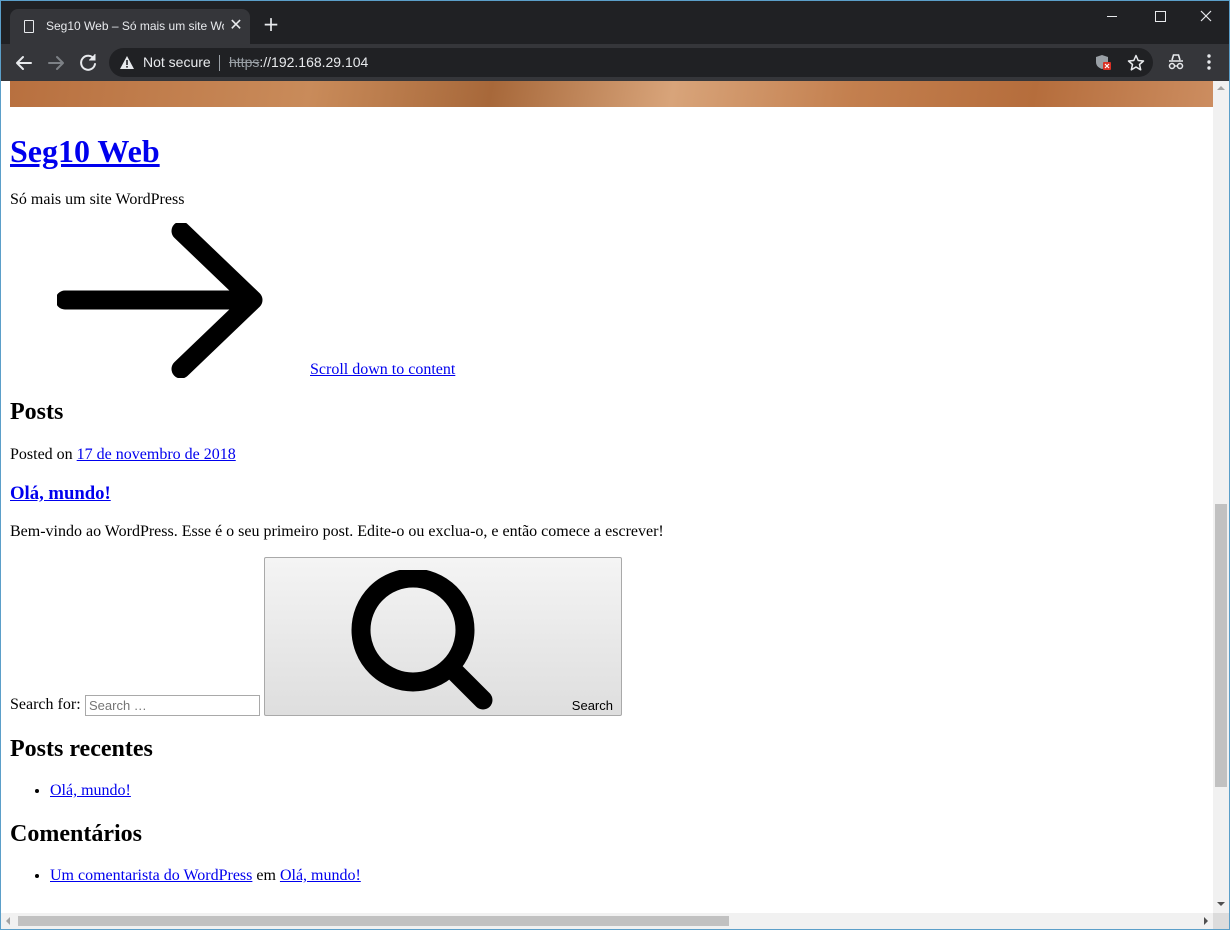 The image size is (1230, 930). I want to click on search-button: Search, so click(443, 636).